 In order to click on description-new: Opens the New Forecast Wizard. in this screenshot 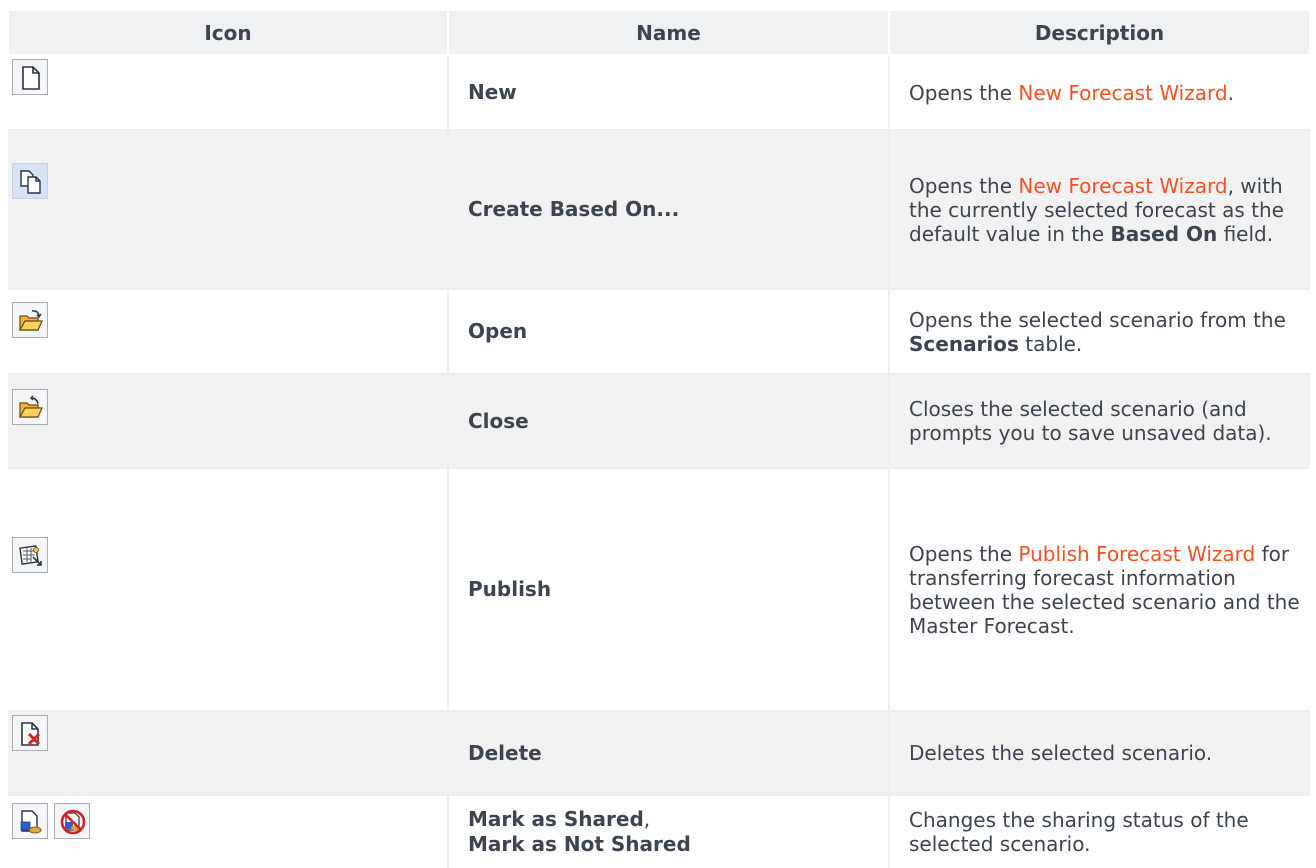, I will do `click(1099, 93)`.